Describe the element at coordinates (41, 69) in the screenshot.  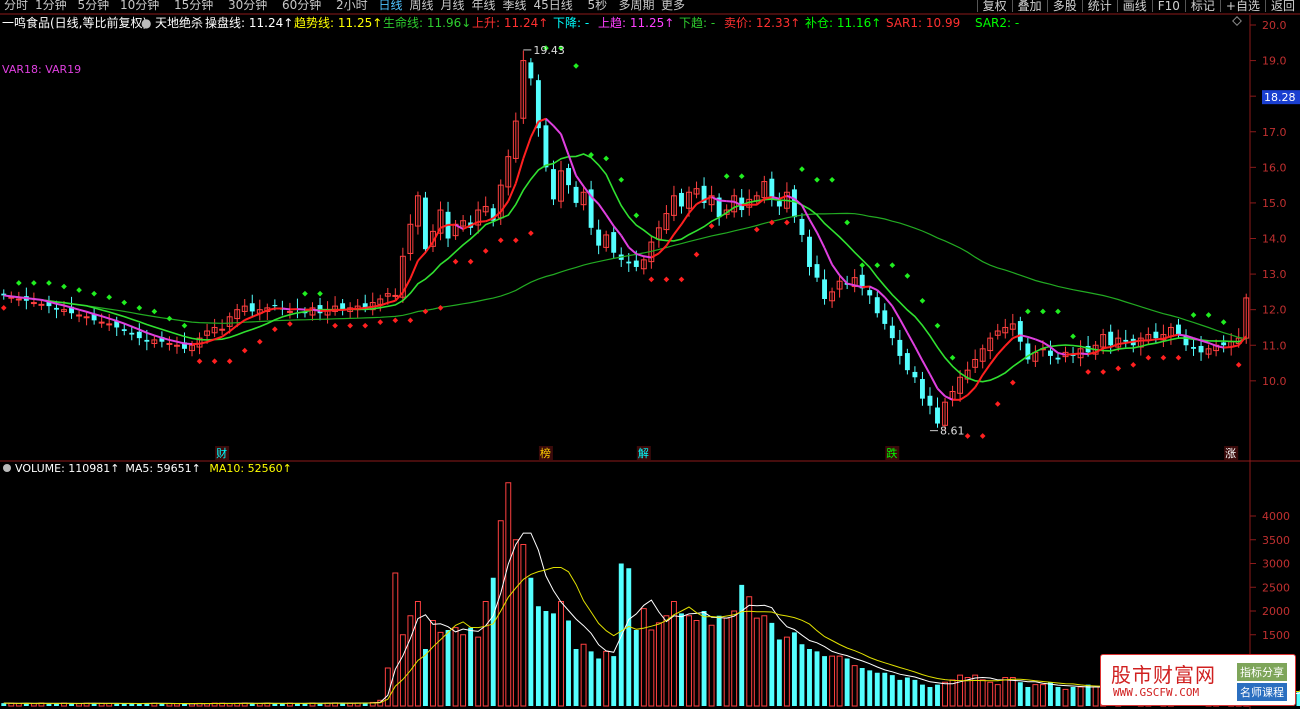
I see `var-label: VAR18: VAR19` at that location.